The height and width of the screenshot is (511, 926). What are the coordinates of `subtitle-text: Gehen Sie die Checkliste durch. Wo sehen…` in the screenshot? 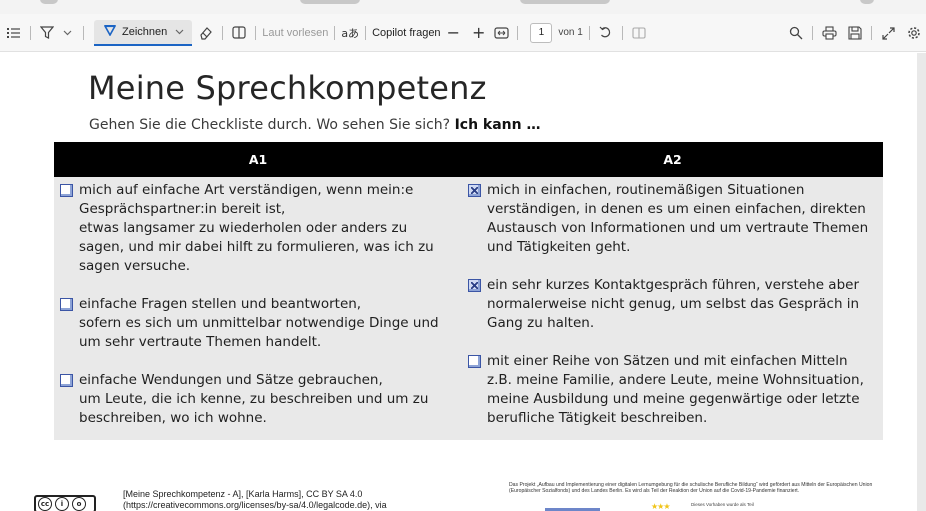 It's located at (270, 125).